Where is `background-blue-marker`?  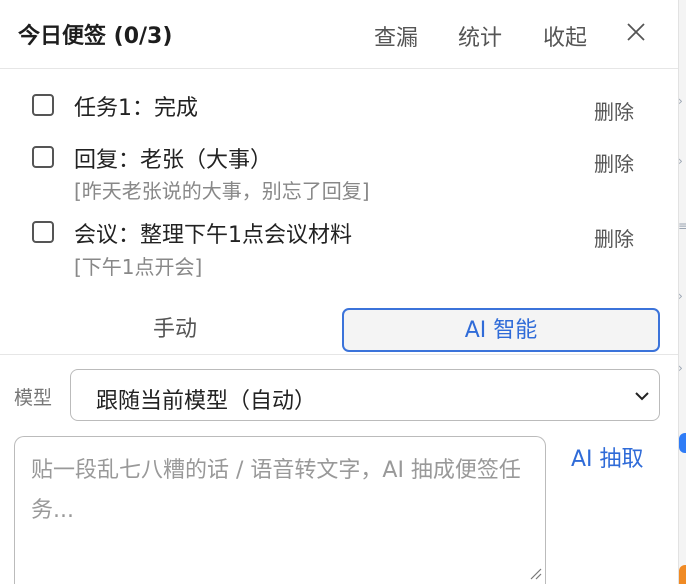
background-blue-marker is located at coordinates (682, 443).